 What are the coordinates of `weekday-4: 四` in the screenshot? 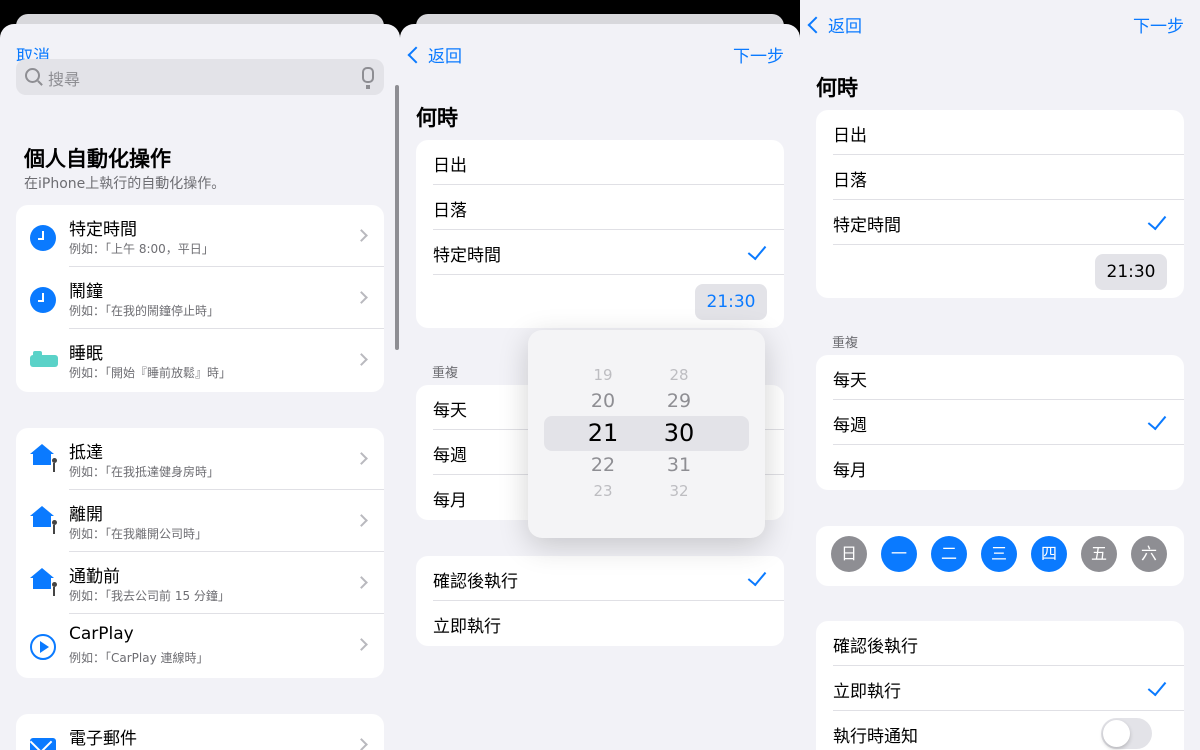 It's located at (1049, 554).